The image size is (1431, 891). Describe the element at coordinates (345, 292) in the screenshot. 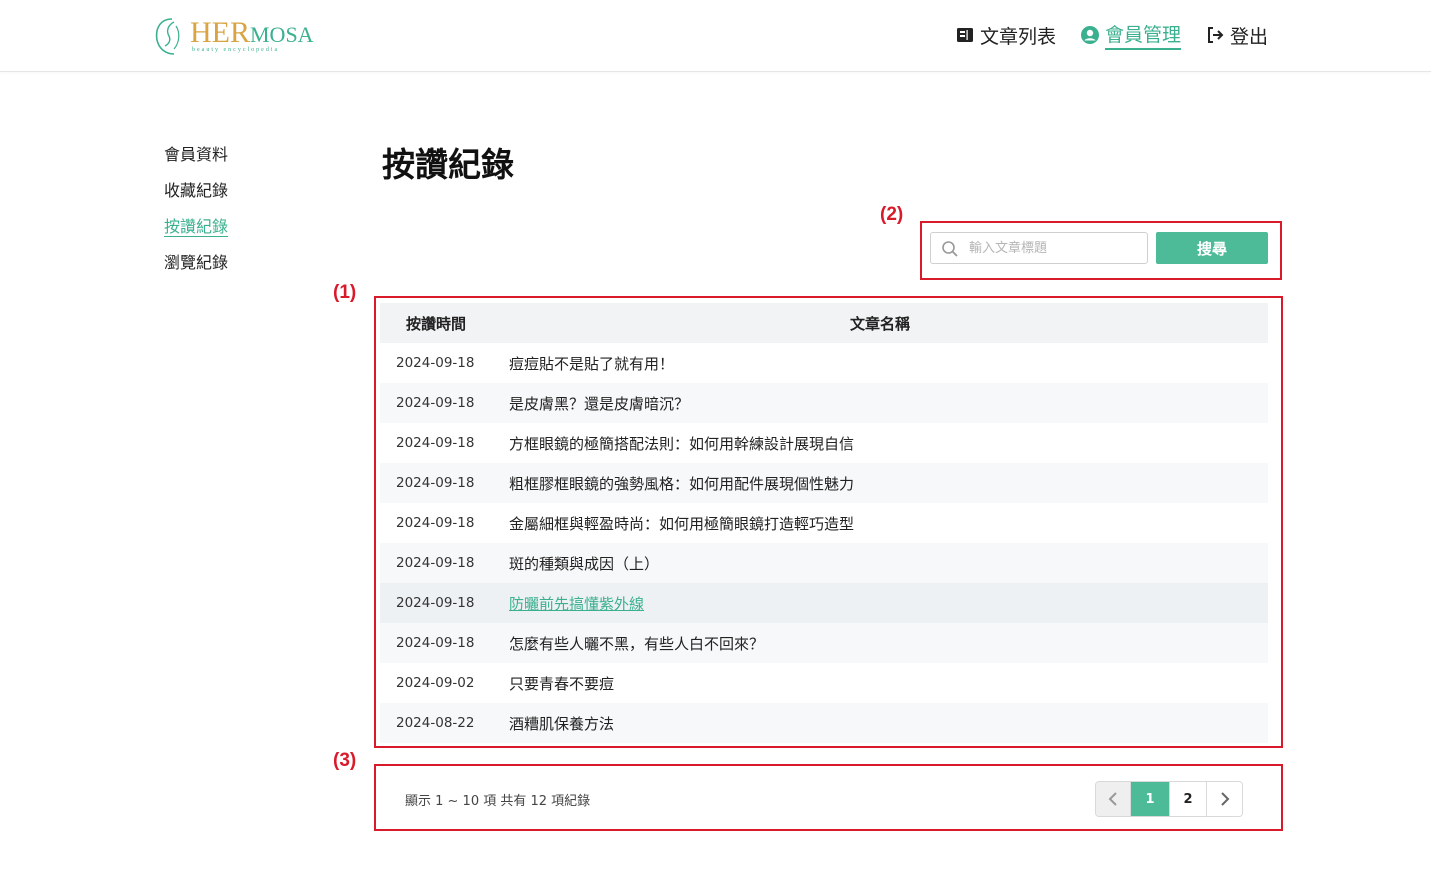

I see `annotation-label-table: (1)` at that location.